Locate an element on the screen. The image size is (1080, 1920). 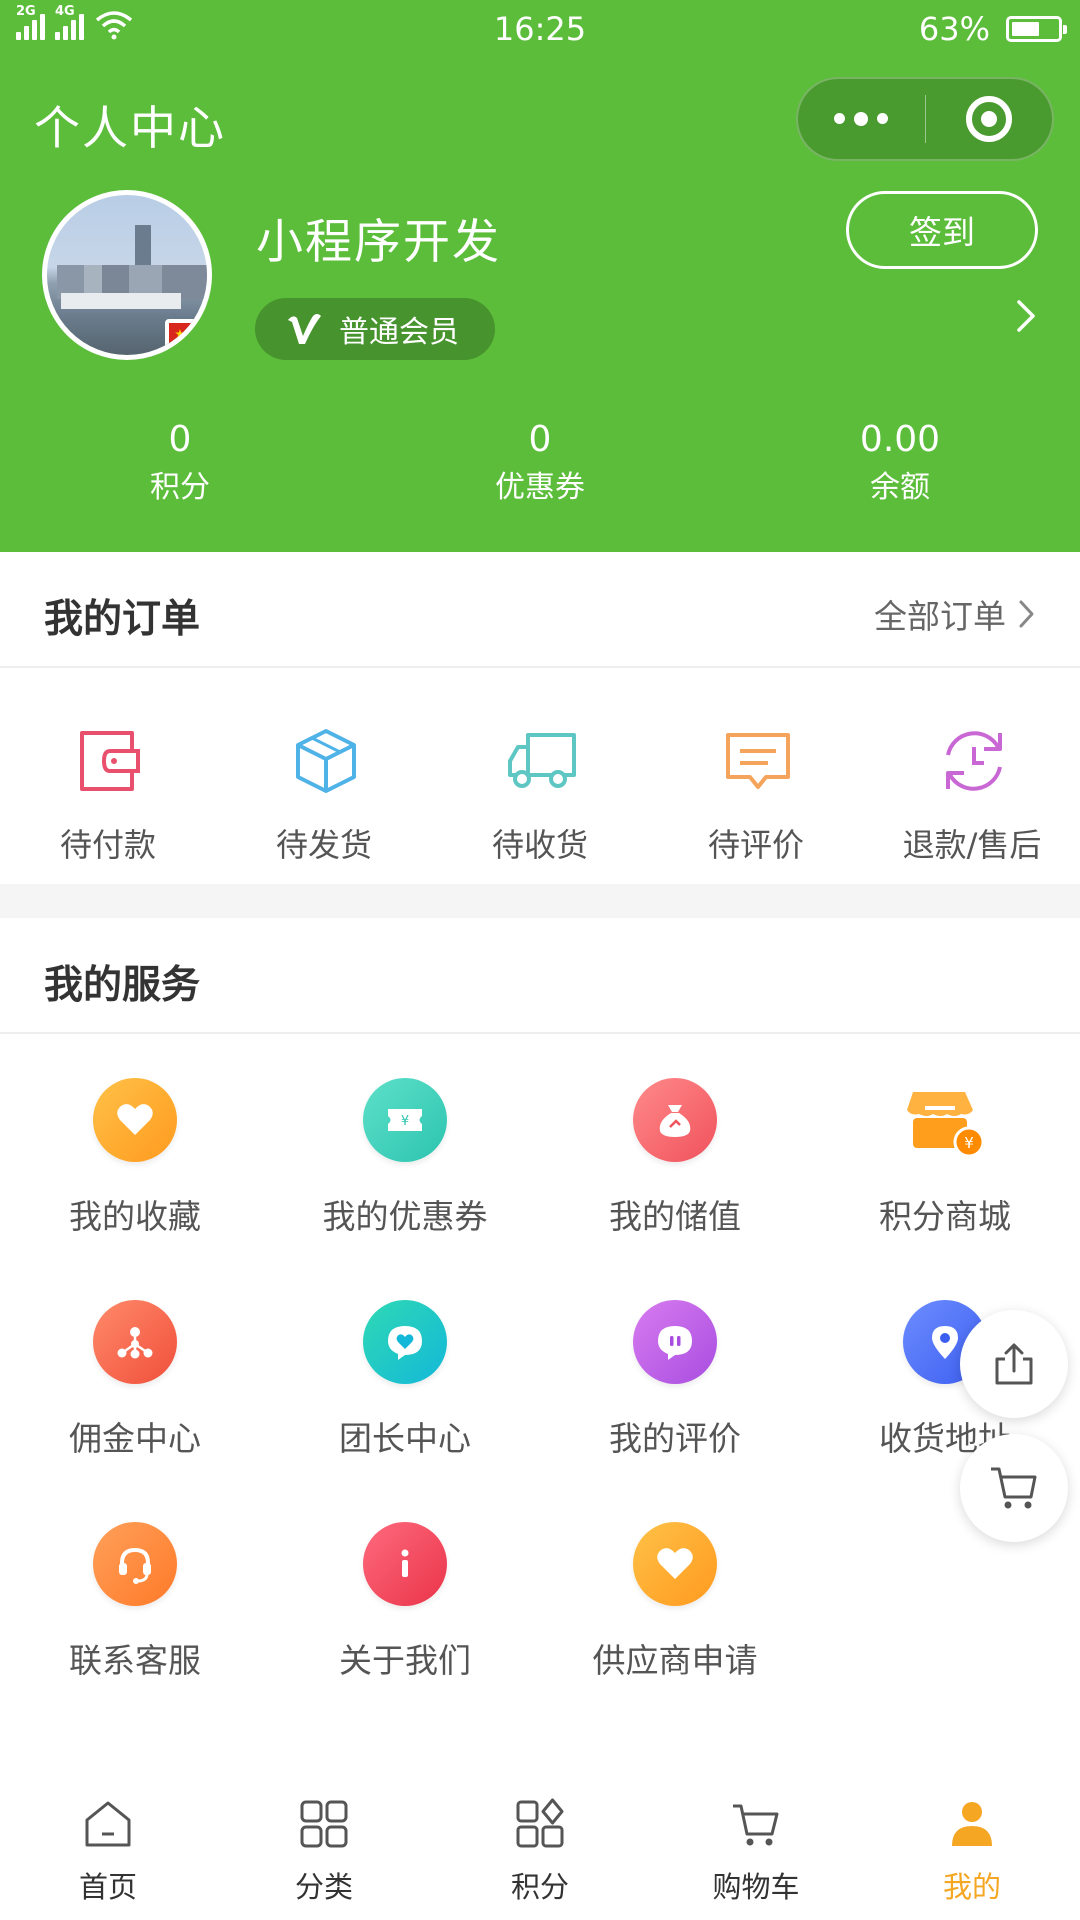
order-pending-shipment: 待发货 is located at coordinates (324, 777).